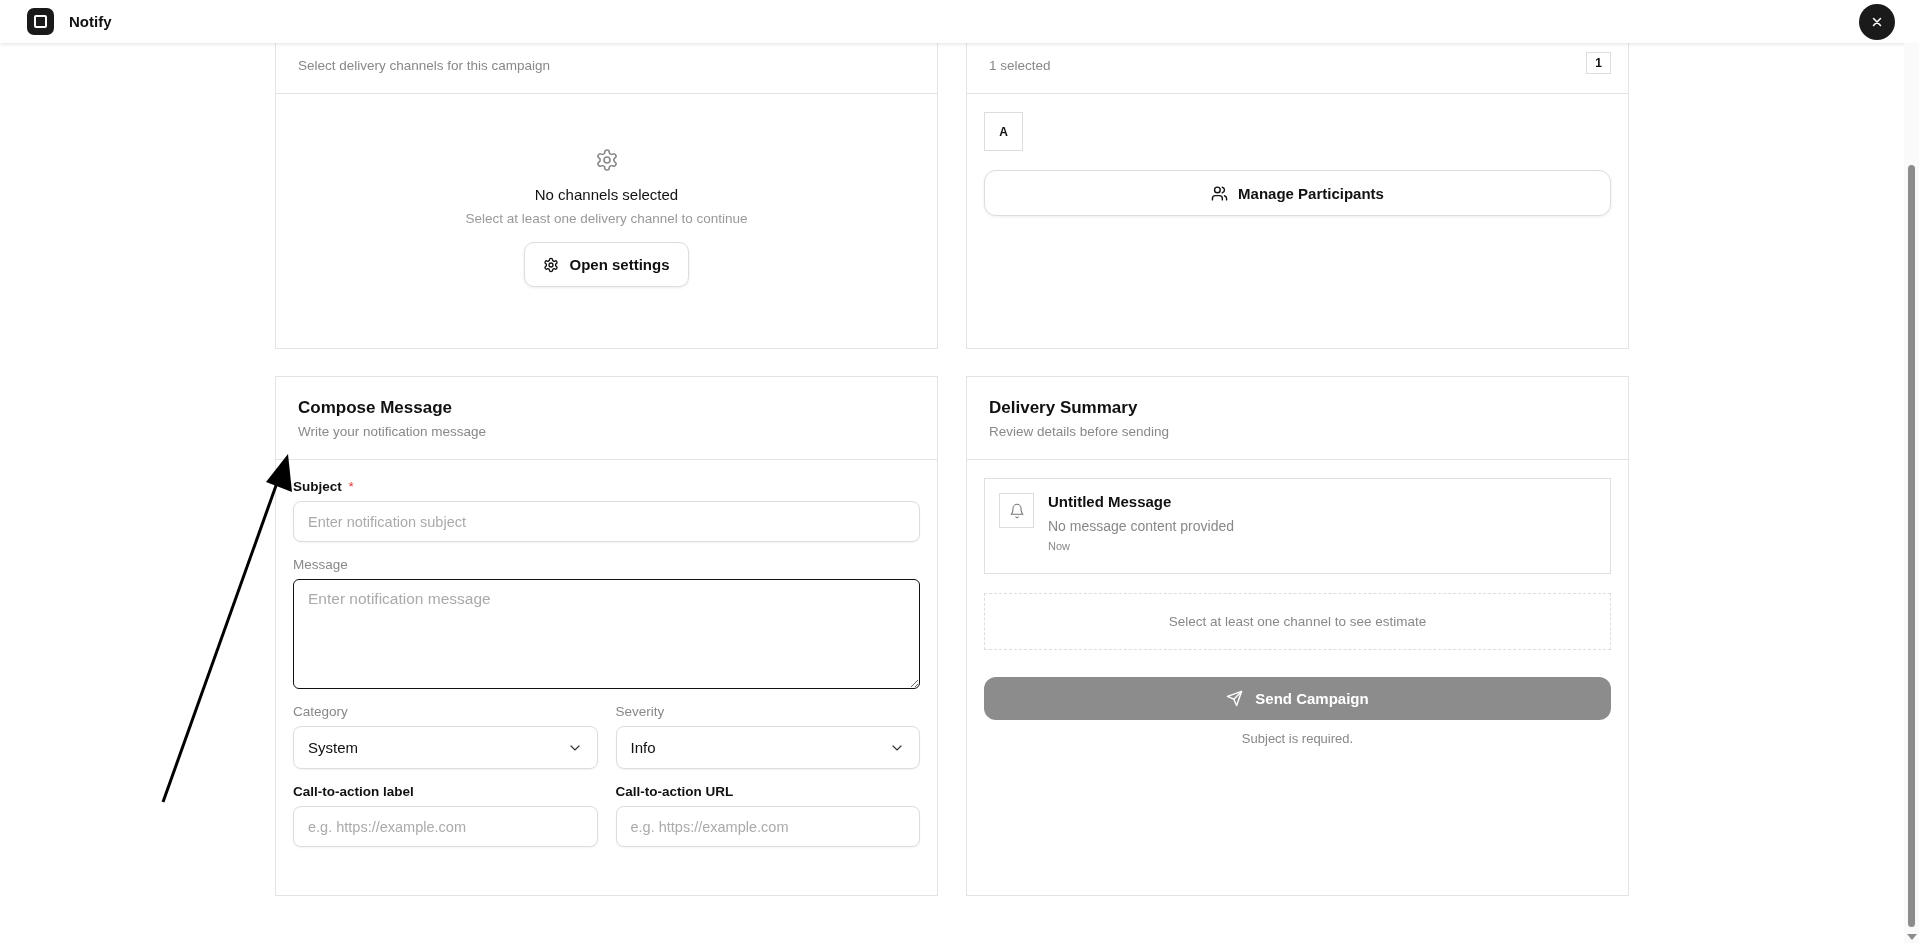  Describe the element at coordinates (1110, 501) in the screenshot. I see `preview-title: Untitled Message` at that location.